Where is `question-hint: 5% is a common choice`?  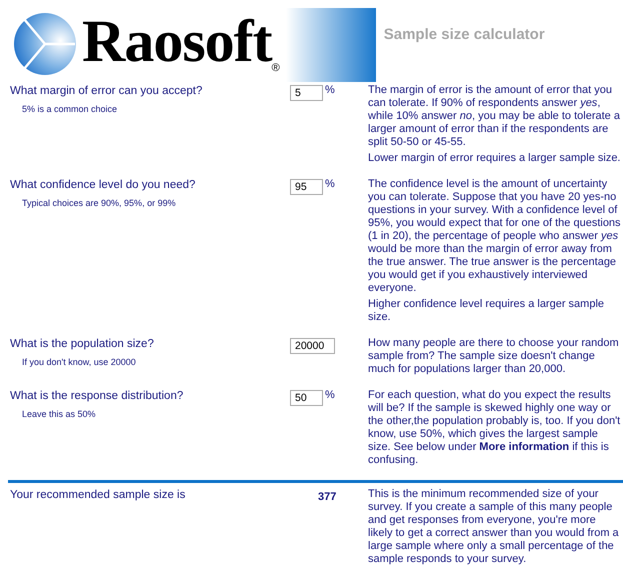 question-hint: 5% is a common choice is located at coordinates (70, 109).